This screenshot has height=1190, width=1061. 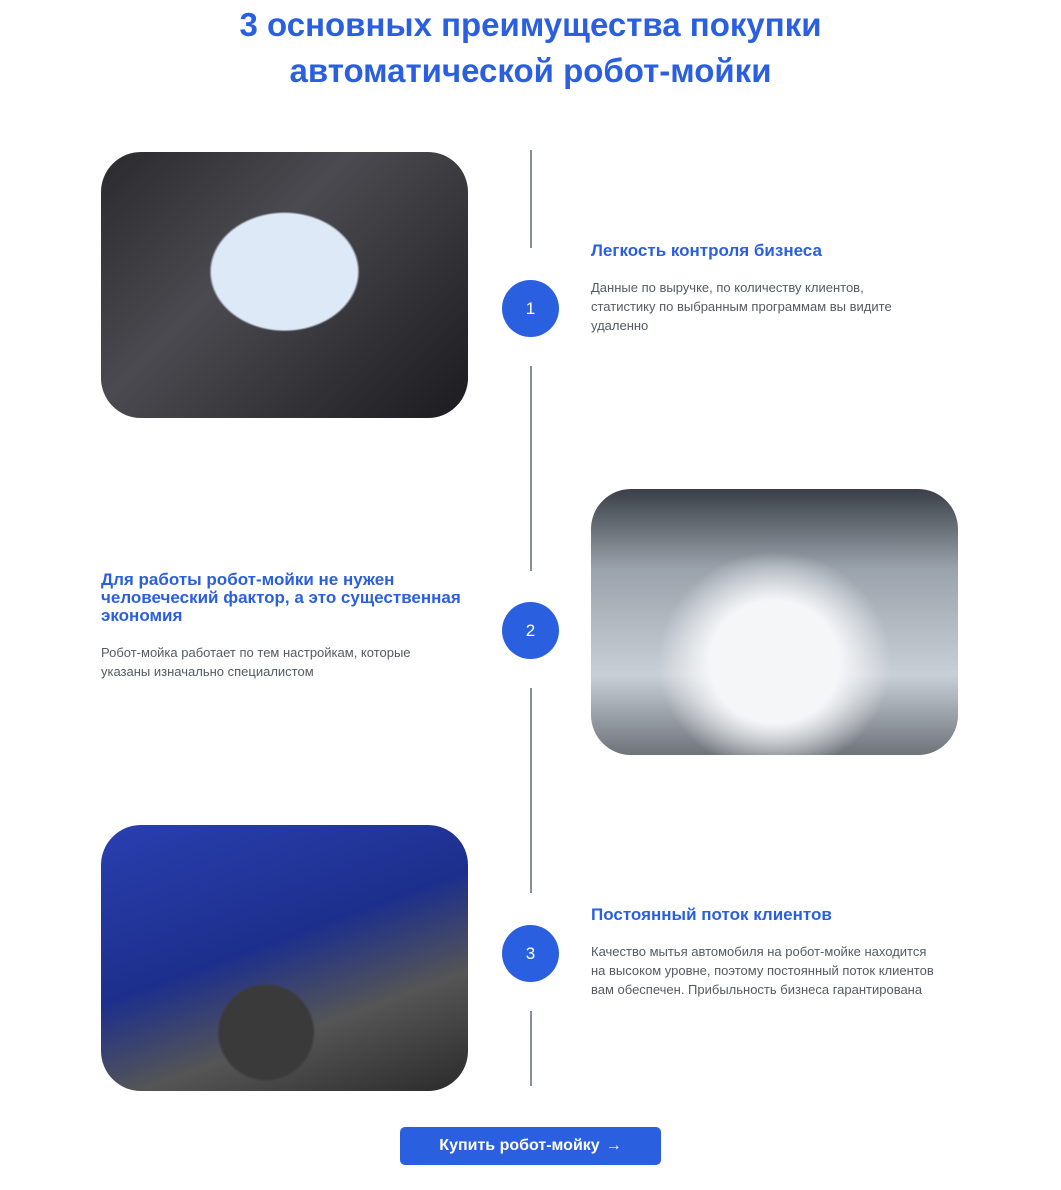 What do you see at coordinates (284, 285) in the screenshot?
I see `tablet-image` at bounding box center [284, 285].